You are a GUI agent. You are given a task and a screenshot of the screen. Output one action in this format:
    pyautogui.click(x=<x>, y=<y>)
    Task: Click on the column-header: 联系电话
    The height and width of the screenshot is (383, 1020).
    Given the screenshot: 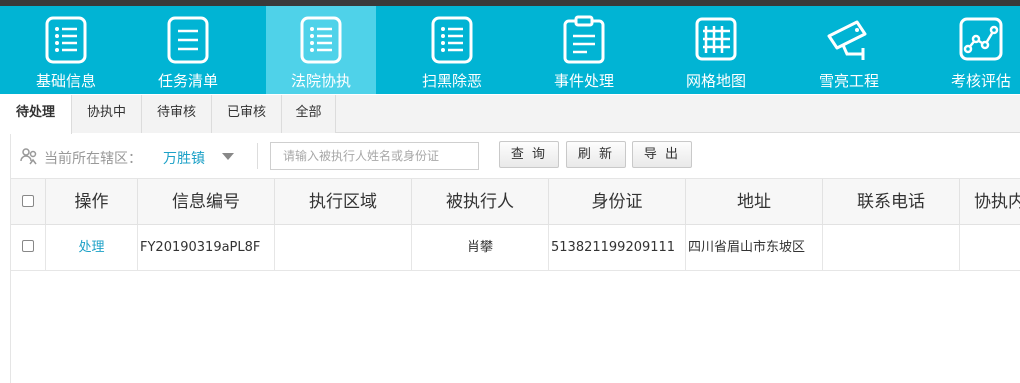 What is the action you would take?
    pyautogui.click(x=891, y=202)
    